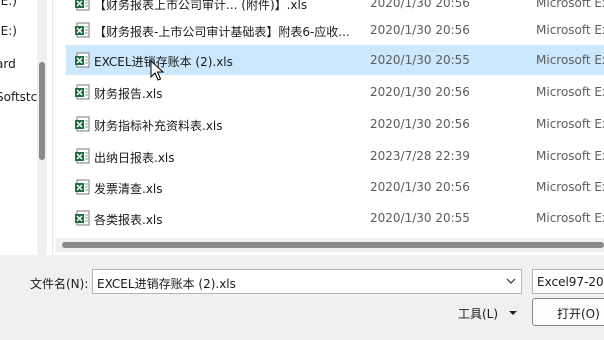 The image size is (604, 340). What do you see at coordinates (578, 314) in the screenshot?
I see `open-label: 打开(O)` at bounding box center [578, 314].